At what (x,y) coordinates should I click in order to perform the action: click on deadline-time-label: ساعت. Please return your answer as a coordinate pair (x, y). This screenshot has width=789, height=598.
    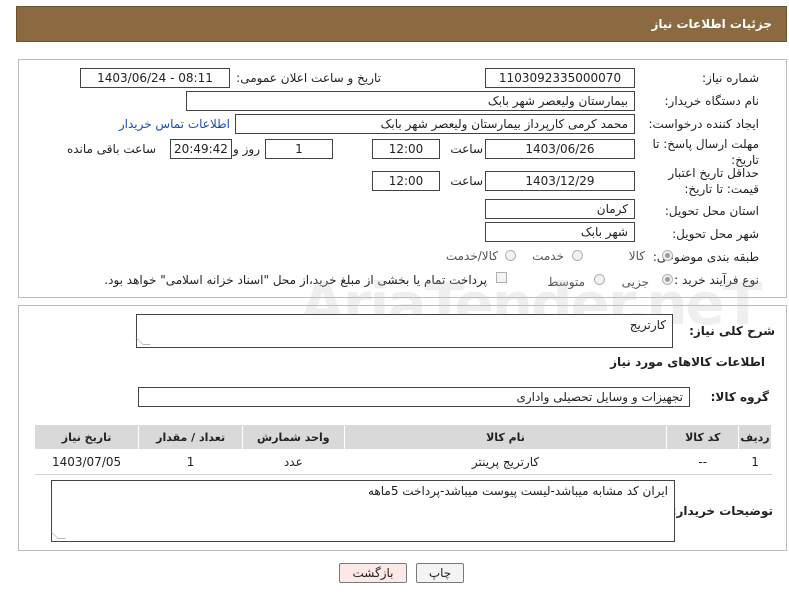
    Looking at the image, I should click on (466, 149).